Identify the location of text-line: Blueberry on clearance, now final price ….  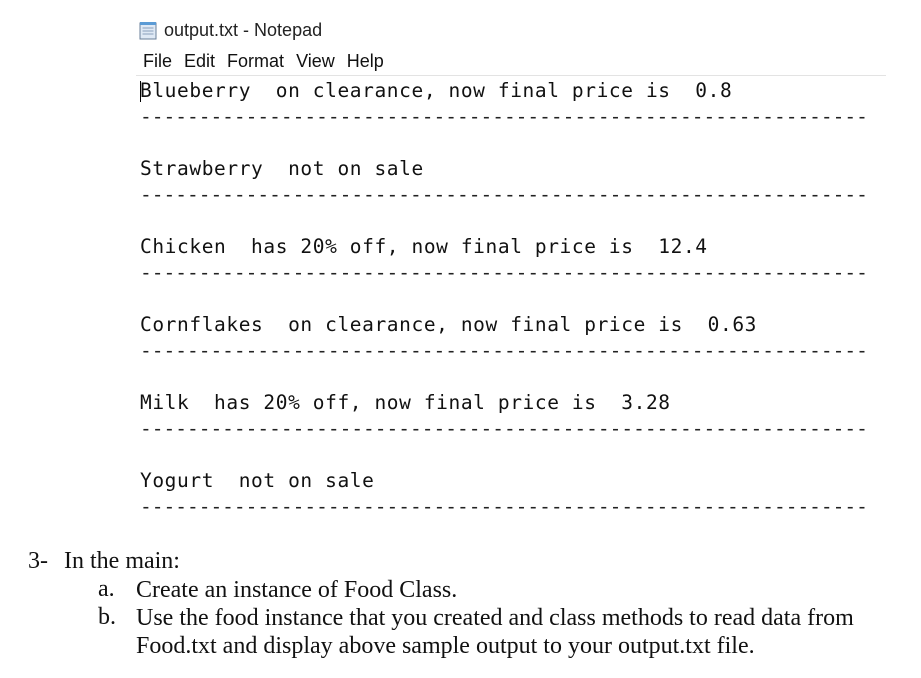
(436, 90).